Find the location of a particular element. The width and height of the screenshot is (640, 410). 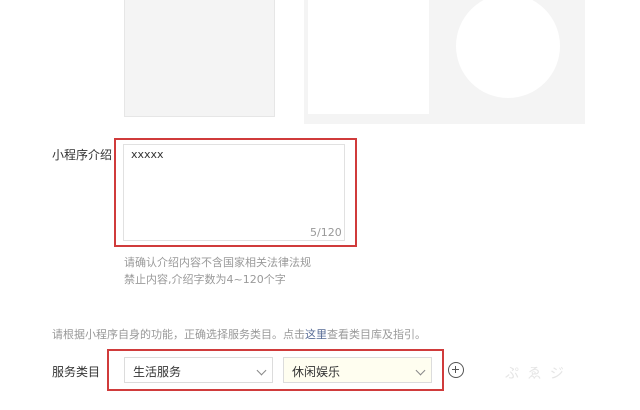

square-logo-preview is located at coordinates (368, 57).